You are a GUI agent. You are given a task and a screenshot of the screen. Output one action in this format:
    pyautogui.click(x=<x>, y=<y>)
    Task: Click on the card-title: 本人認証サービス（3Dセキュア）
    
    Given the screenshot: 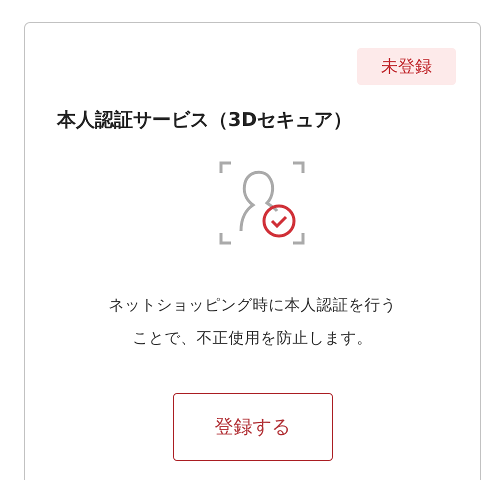 What is the action you would take?
    pyautogui.click(x=204, y=120)
    